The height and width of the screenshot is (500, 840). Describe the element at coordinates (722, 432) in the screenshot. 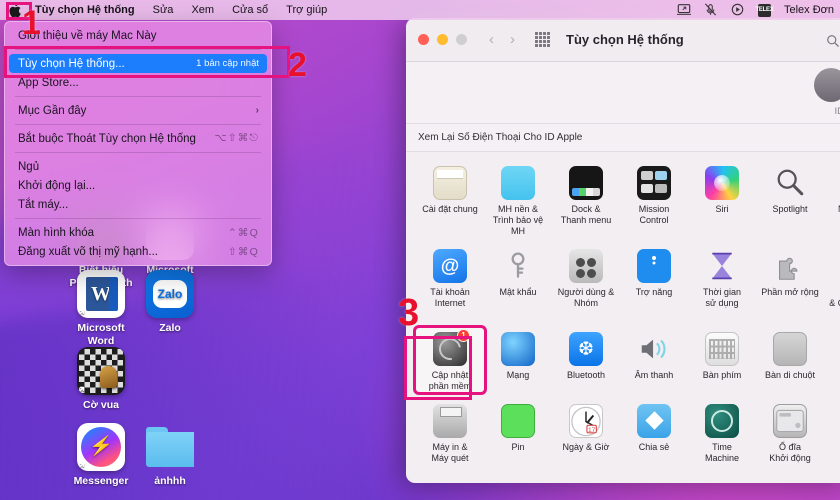

I see `pref-pane-time-machine: Time Machine` at that location.